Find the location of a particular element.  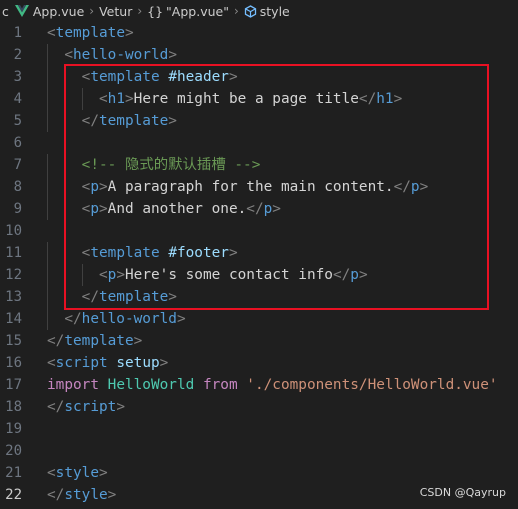

token-attr: setup is located at coordinates (138, 363).